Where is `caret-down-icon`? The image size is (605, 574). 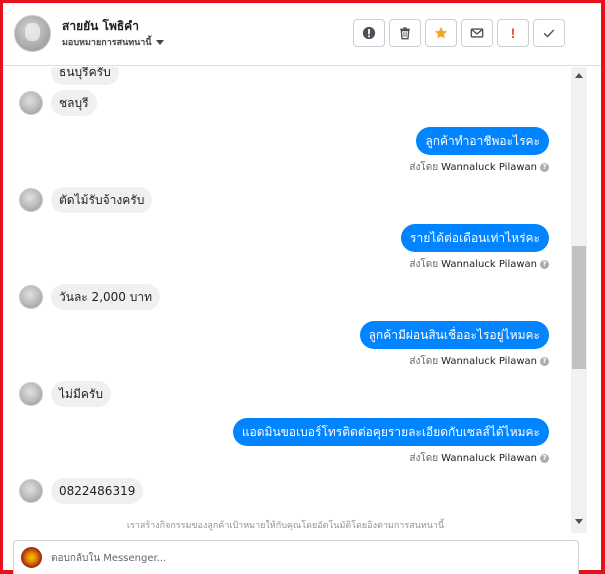 caret-down-icon is located at coordinates (159, 42).